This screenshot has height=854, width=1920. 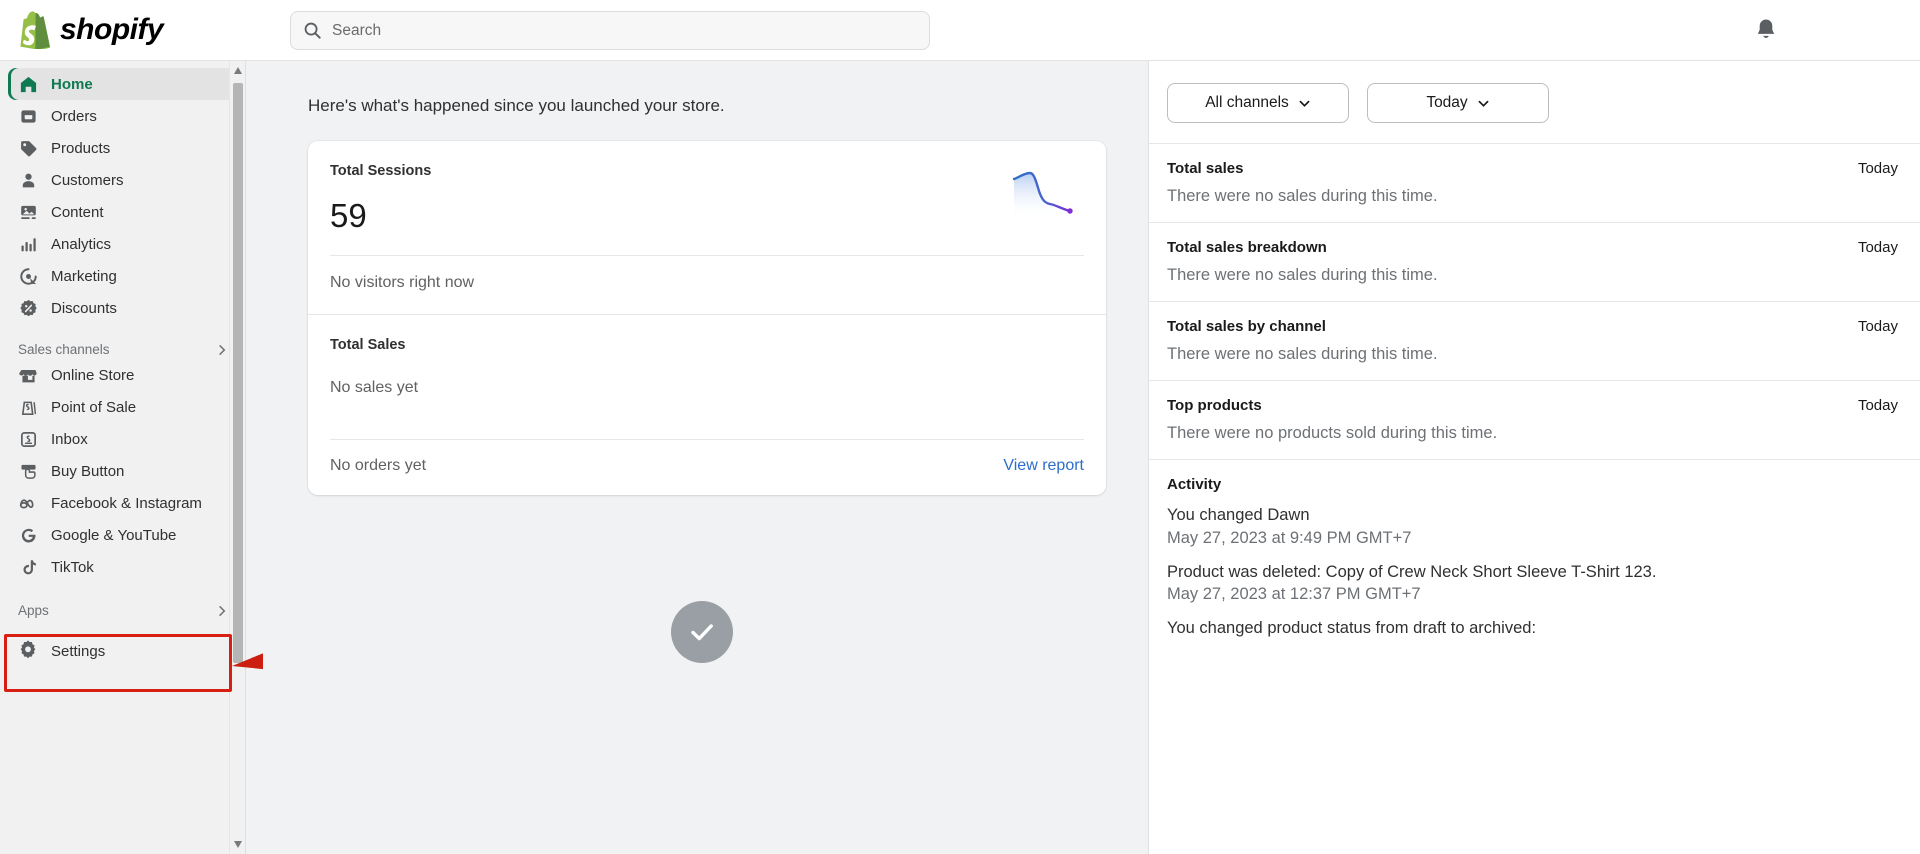 I want to click on sidebar-item-label: Online Store, so click(x=93, y=375).